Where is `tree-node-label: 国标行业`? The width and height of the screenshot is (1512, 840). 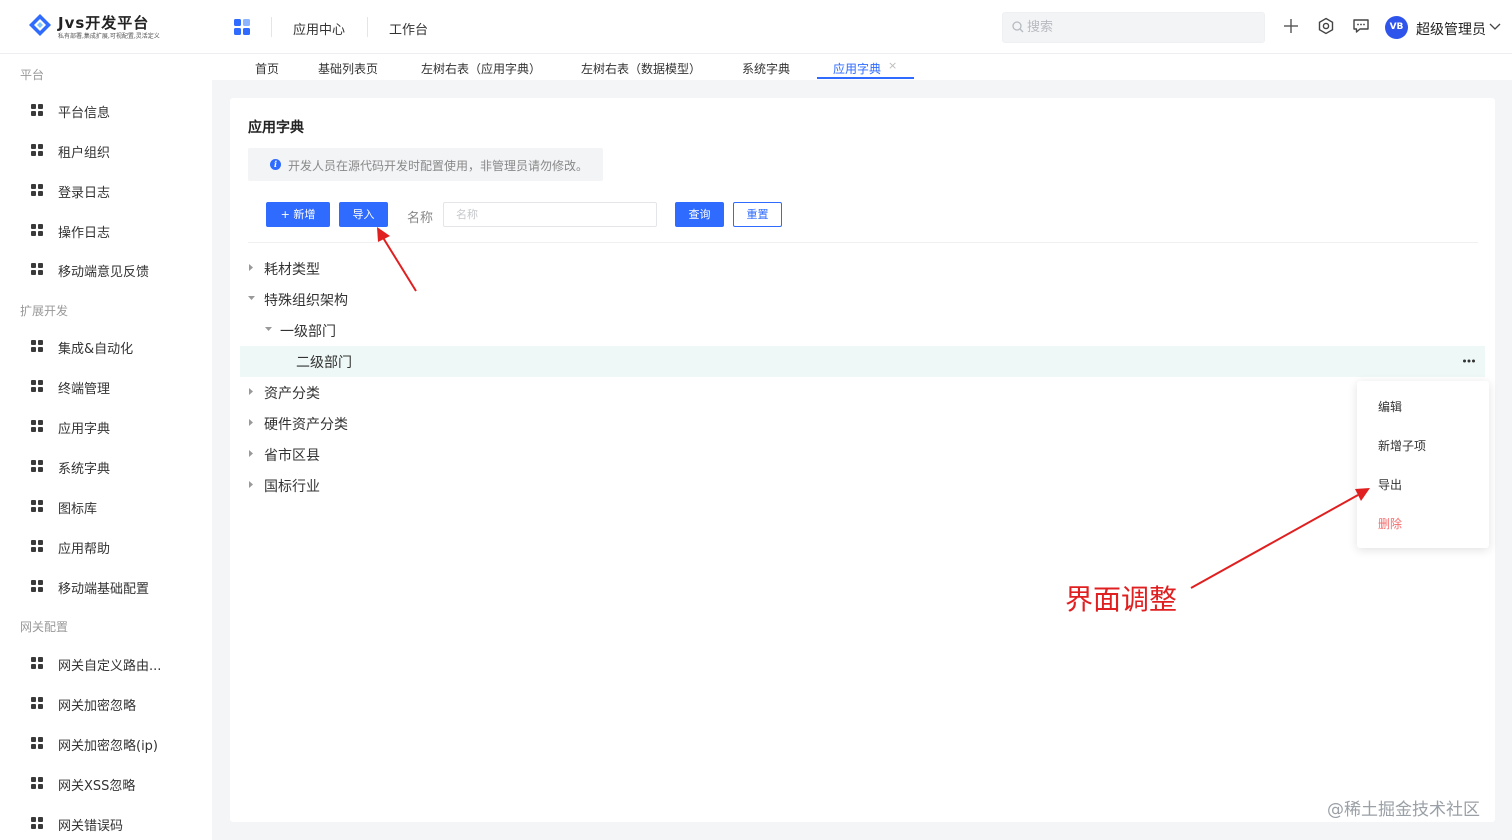
tree-node-label: 国标行业 is located at coordinates (292, 487).